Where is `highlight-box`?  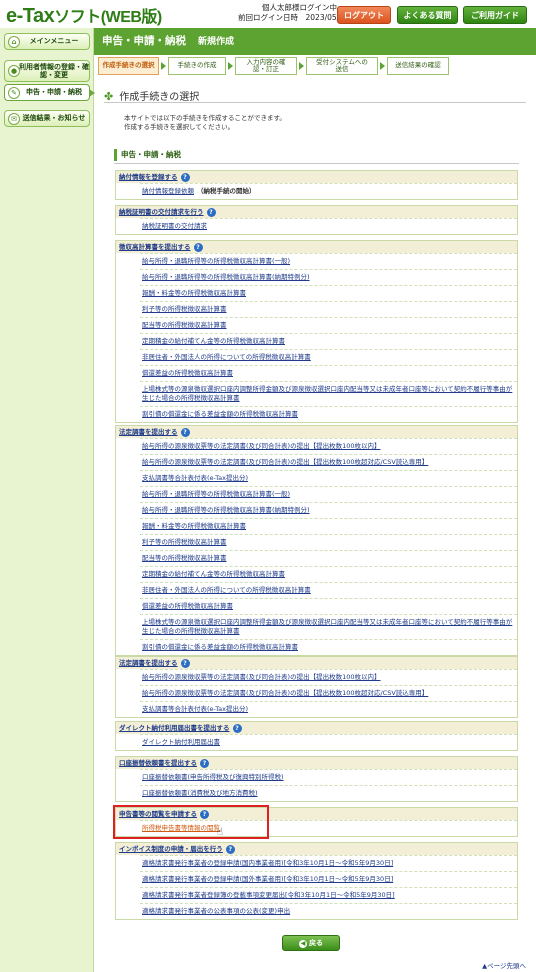 highlight-box is located at coordinates (191, 822).